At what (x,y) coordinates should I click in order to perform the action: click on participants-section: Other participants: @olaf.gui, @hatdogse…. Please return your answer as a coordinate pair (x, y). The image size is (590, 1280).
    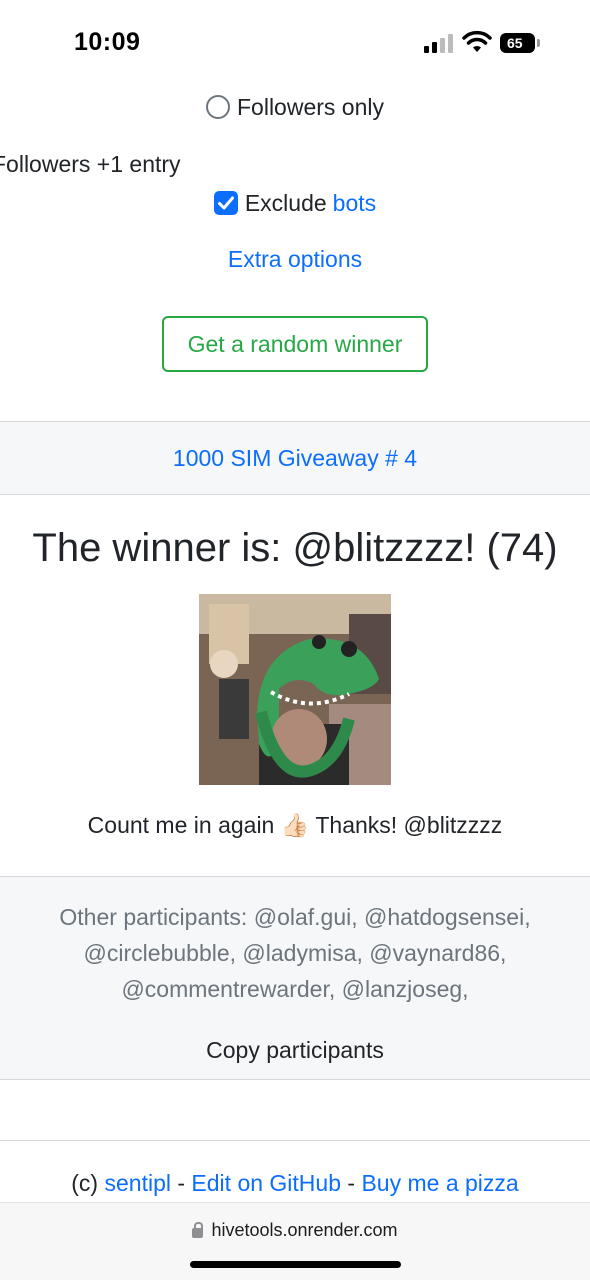
    Looking at the image, I should click on (295, 949).